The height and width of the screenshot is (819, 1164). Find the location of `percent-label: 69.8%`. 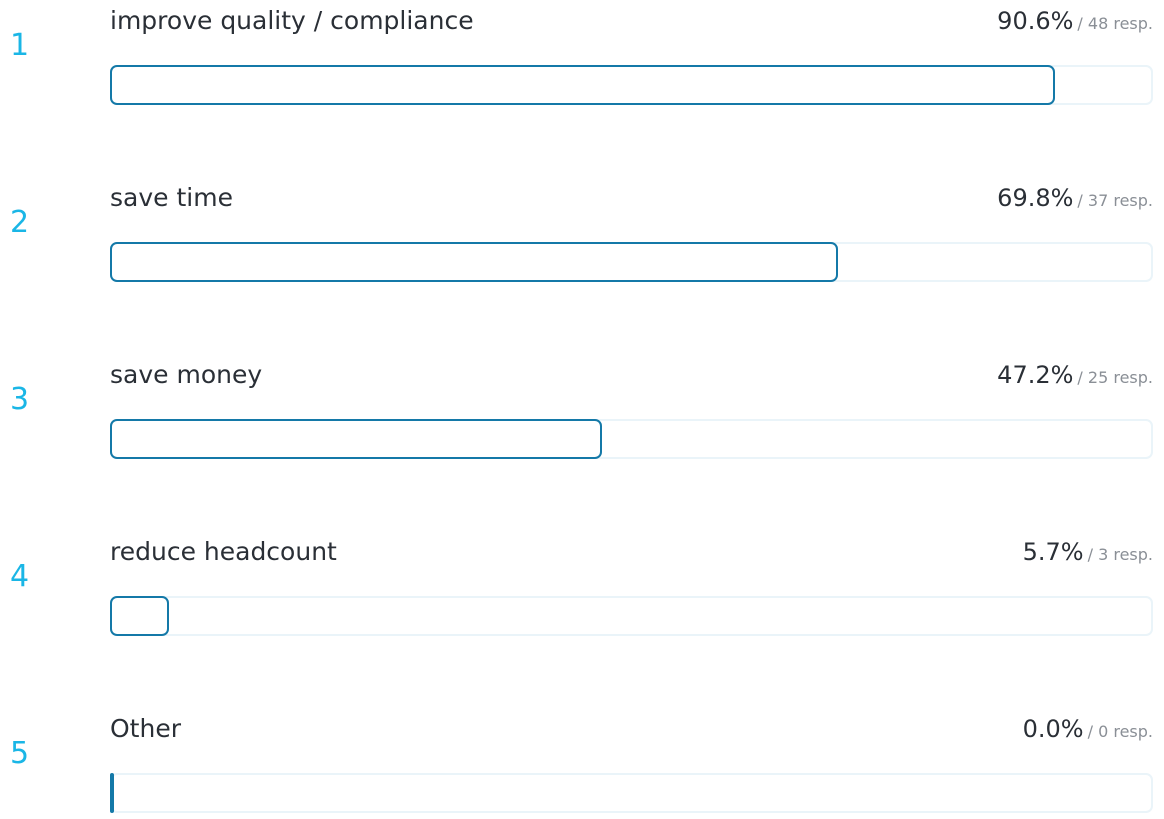

percent-label: 69.8% is located at coordinates (1035, 198).